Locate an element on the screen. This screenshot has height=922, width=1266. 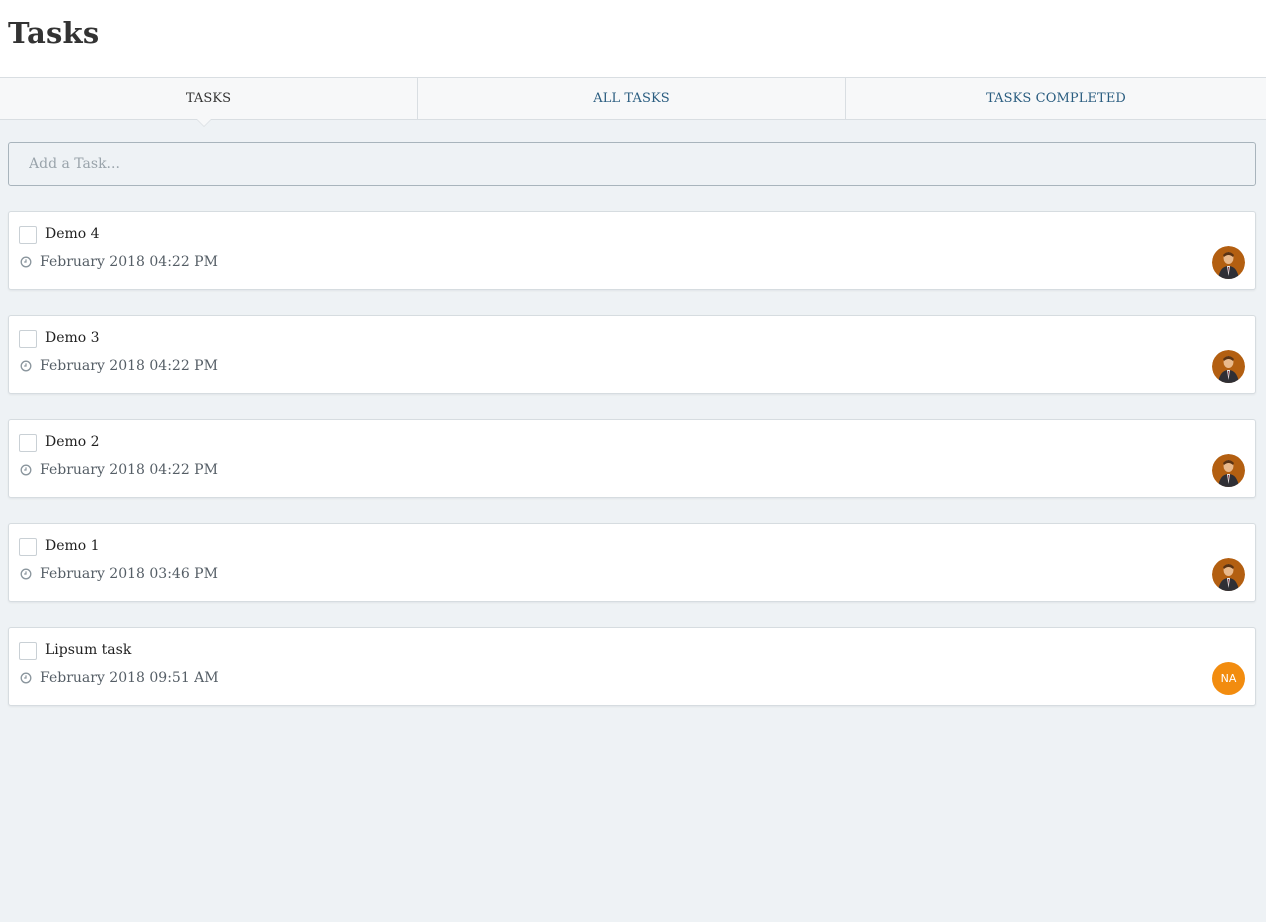
add-task-input is located at coordinates (632, 164).